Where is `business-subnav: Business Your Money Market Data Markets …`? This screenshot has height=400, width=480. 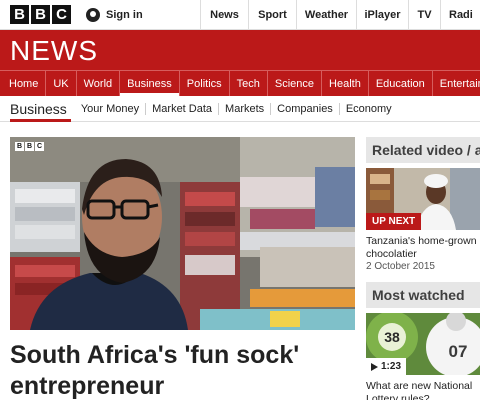 business-subnav: Business Your Money Market Data Markets … is located at coordinates (240, 109).